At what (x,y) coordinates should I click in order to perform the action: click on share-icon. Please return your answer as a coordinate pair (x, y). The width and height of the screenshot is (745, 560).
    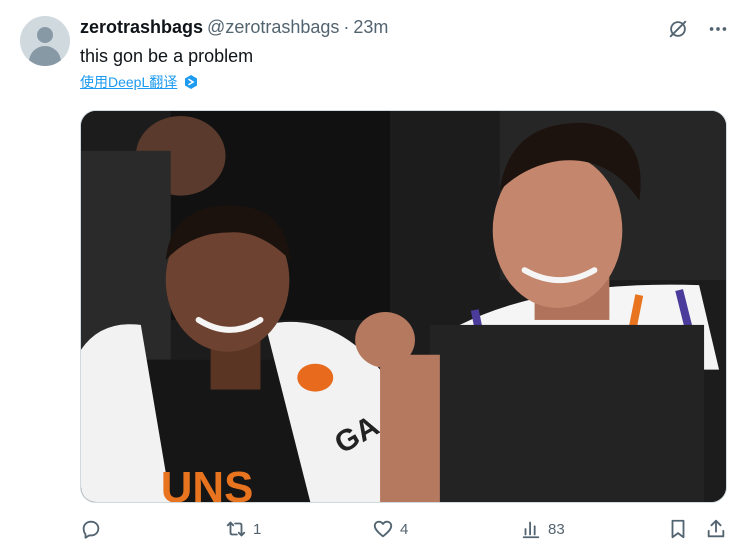
    Looking at the image, I should click on (716, 528).